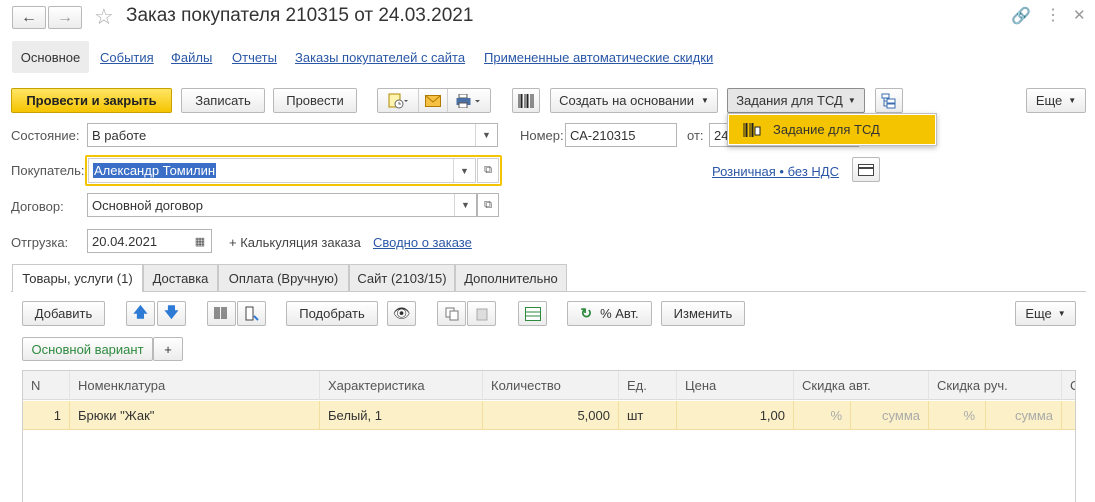 This screenshot has width=1095, height=502. What do you see at coordinates (648, 415) in the screenshot?
I see `cell-unit: шт` at bounding box center [648, 415].